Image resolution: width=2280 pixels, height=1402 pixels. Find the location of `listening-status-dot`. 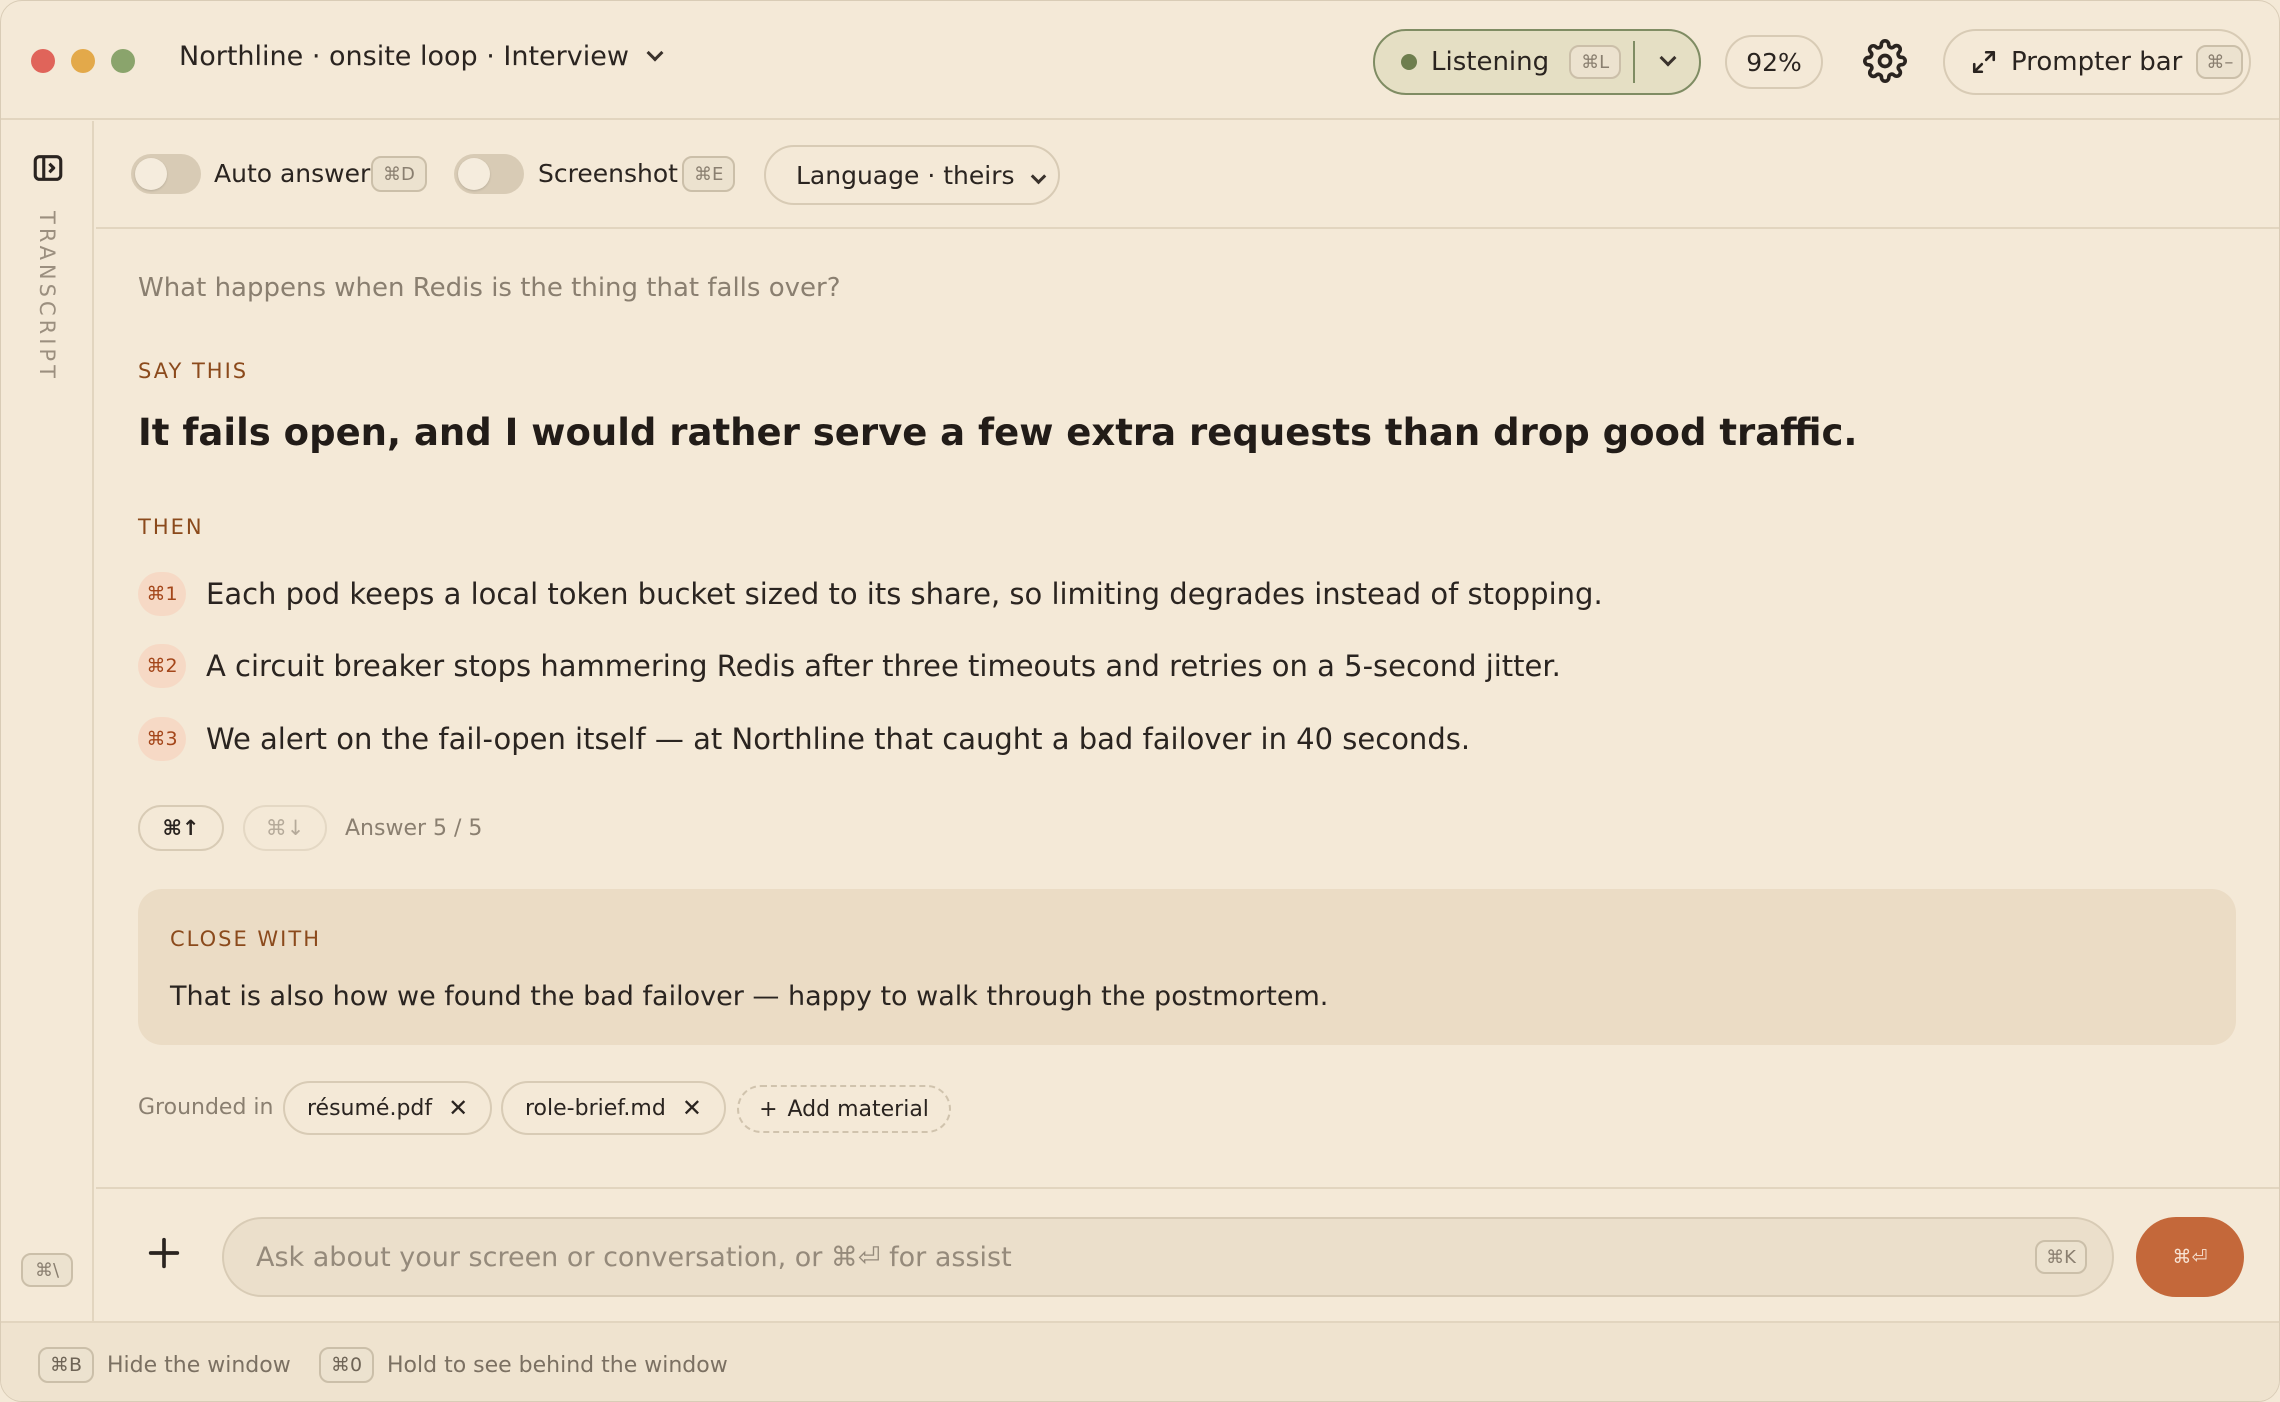

listening-status-dot is located at coordinates (1409, 62).